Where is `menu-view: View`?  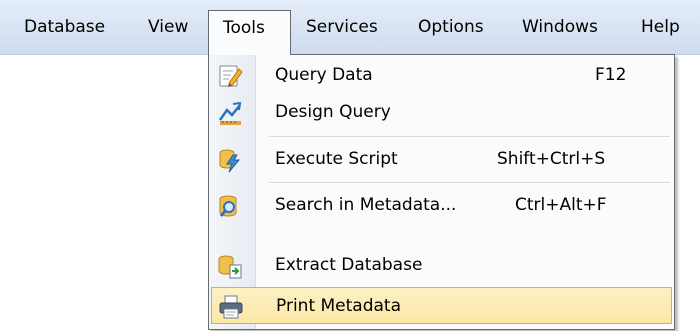 menu-view: View is located at coordinates (168, 27).